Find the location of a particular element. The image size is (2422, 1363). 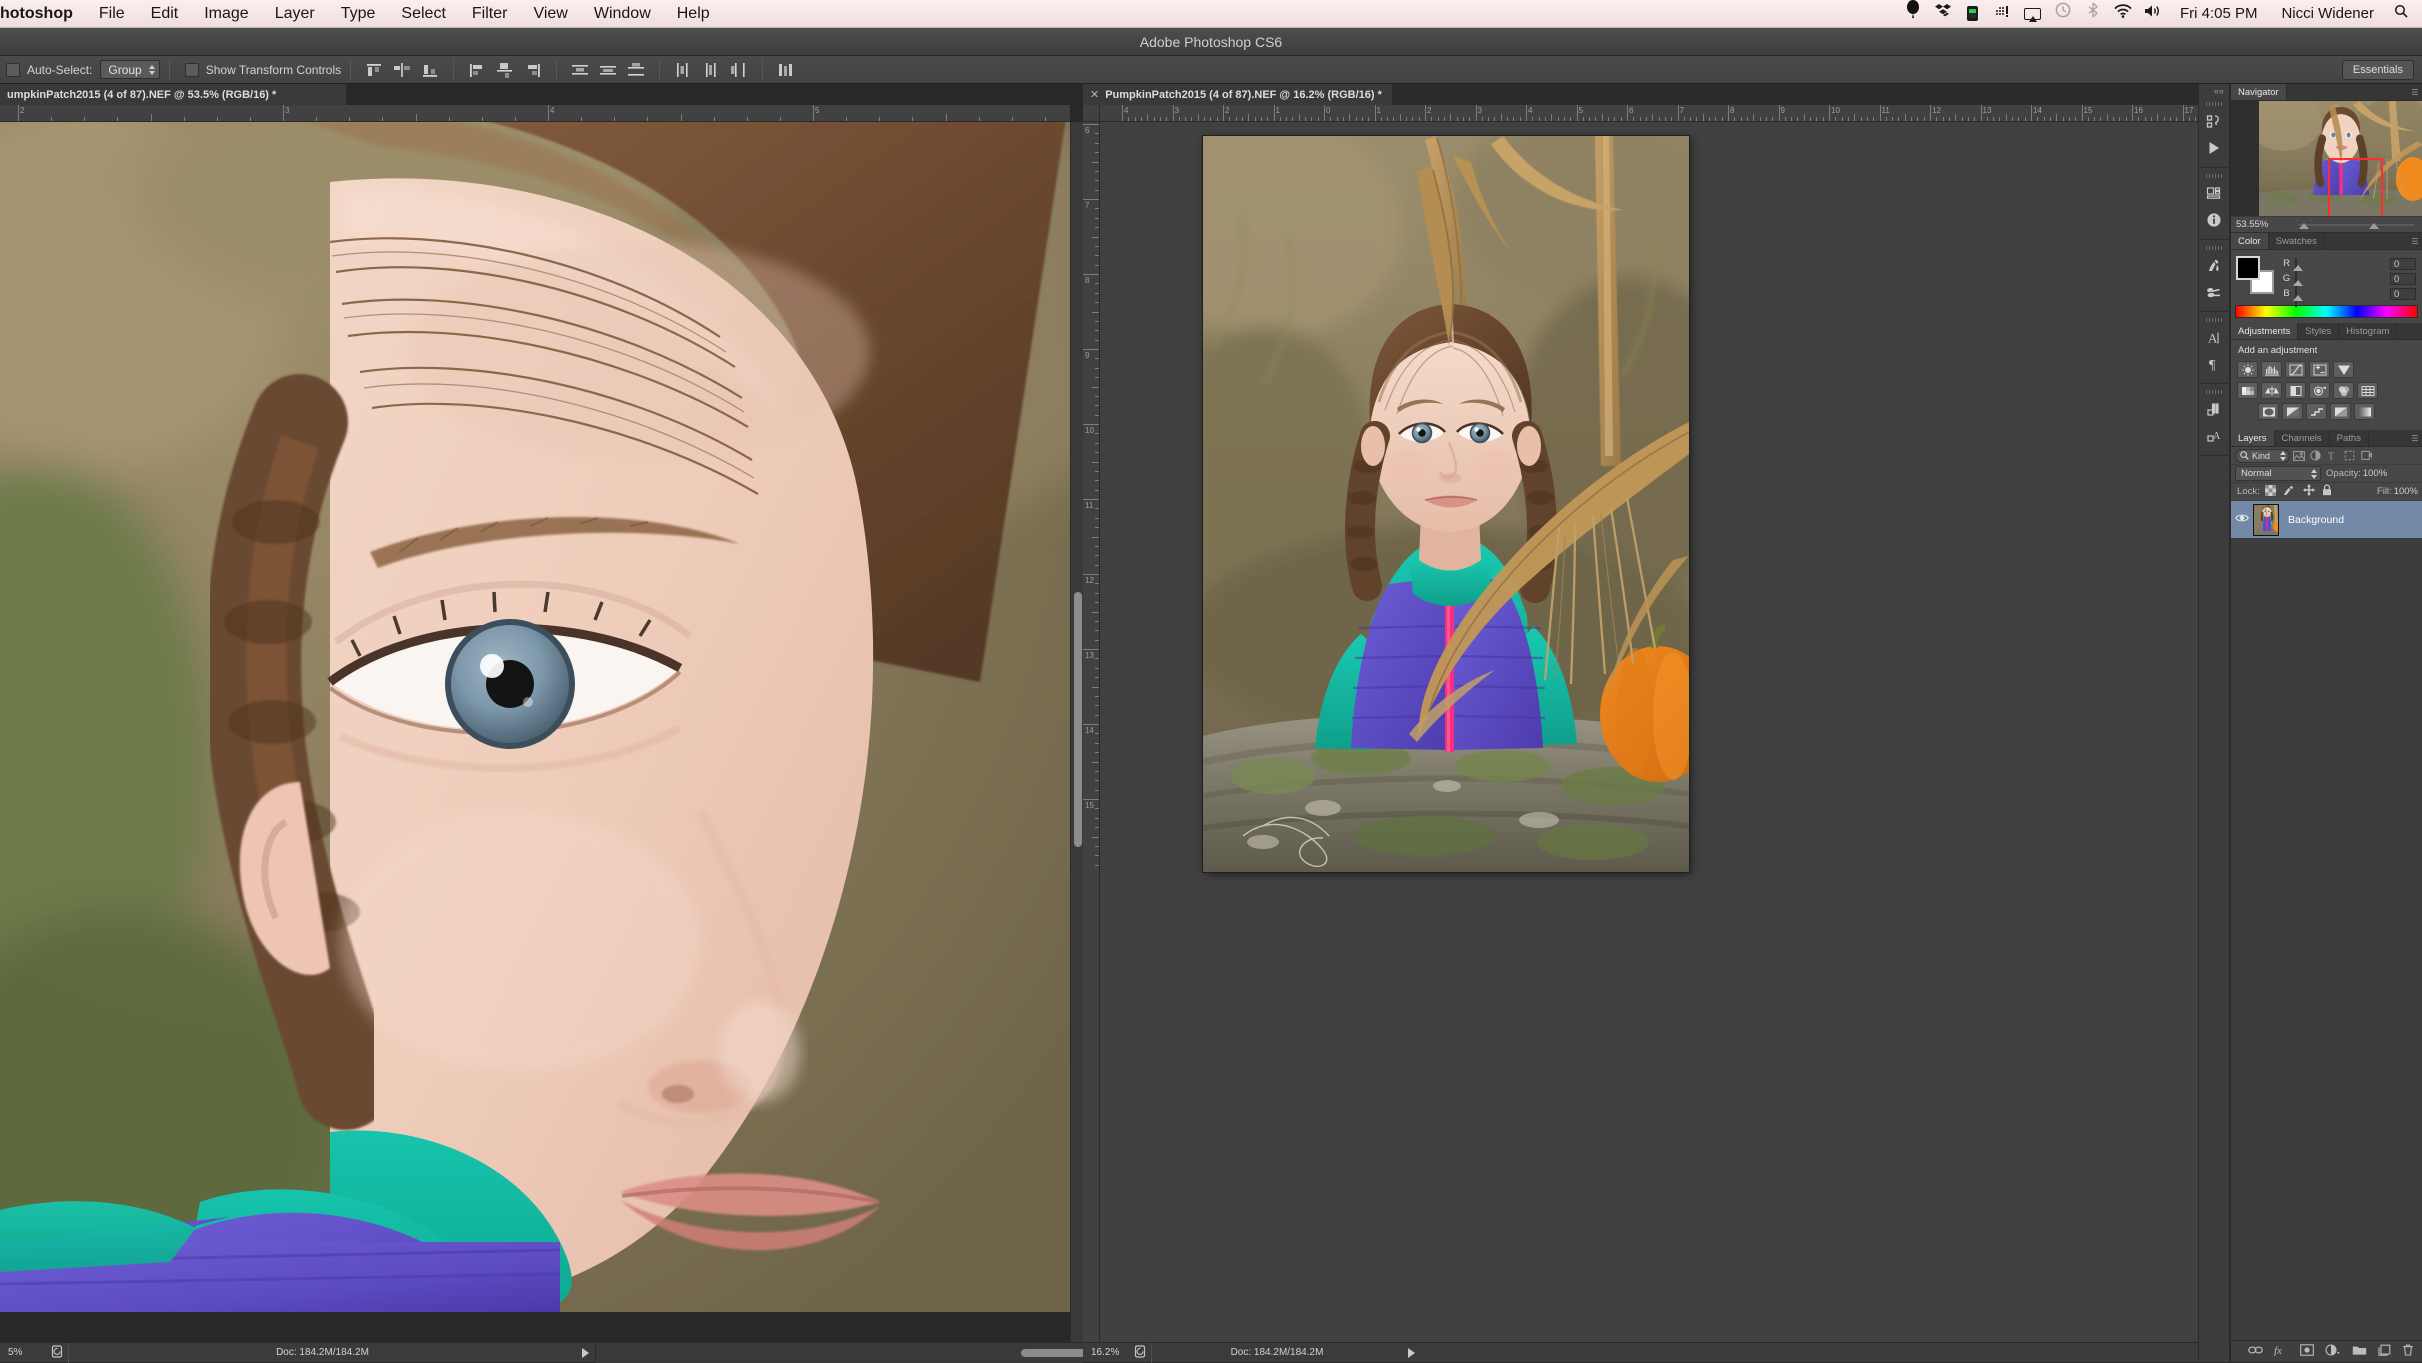

foreground-color-swatch is located at coordinates (2248, 268).